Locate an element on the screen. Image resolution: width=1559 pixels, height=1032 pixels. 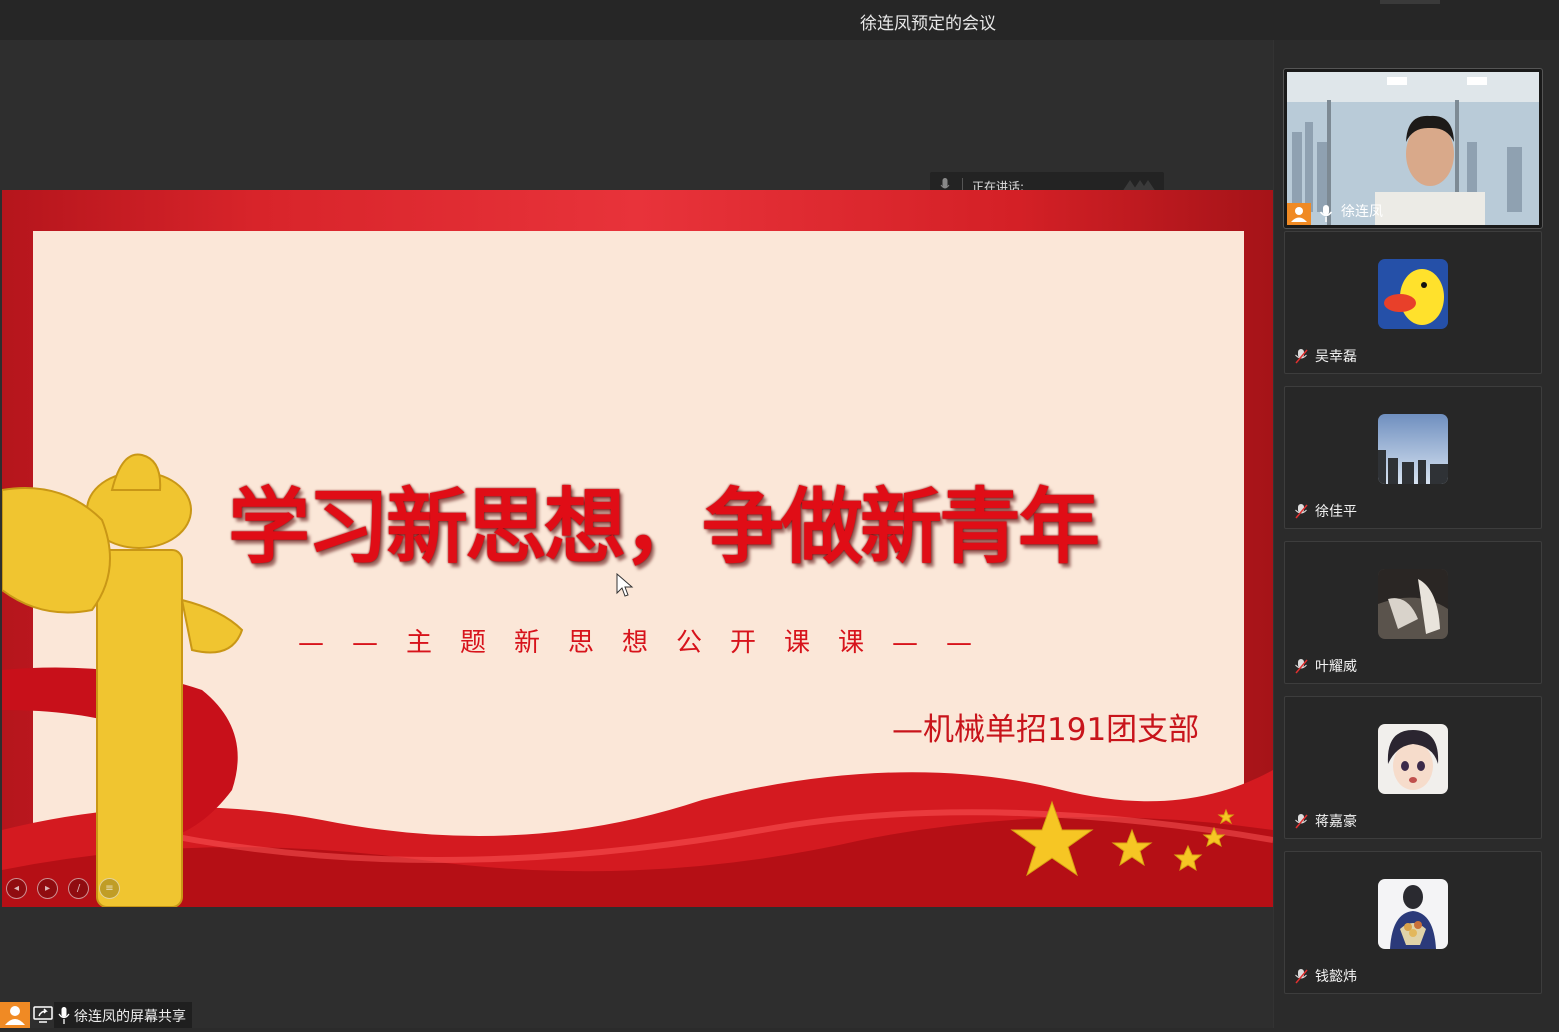
slide-subtitle: ——主题新思想公开课课—— is located at coordinates (649, 643).